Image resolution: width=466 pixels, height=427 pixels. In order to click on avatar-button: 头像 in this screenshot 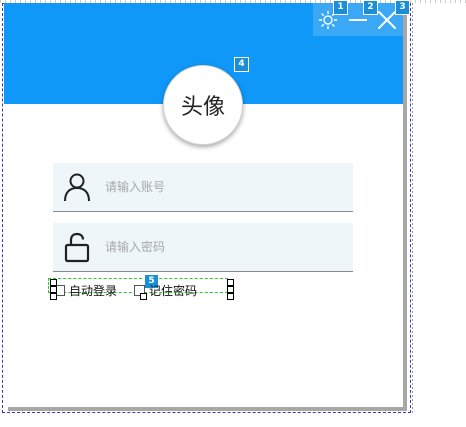, I will do `click(203, 105)`.